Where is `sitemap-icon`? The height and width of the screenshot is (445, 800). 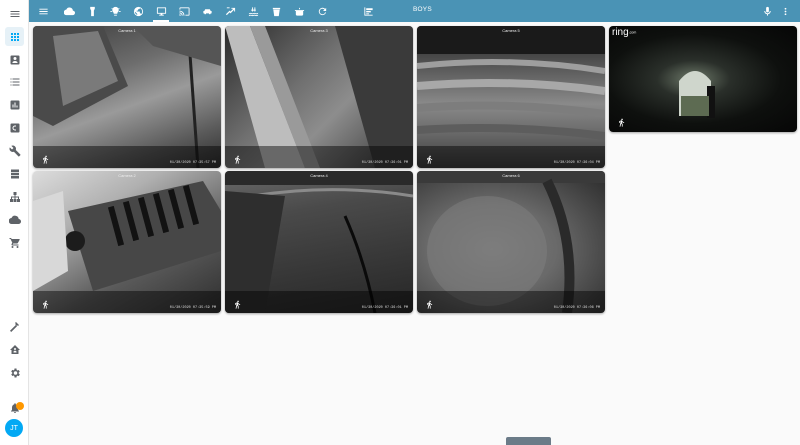 sitemap-icon is located at coordinates (14, 196).